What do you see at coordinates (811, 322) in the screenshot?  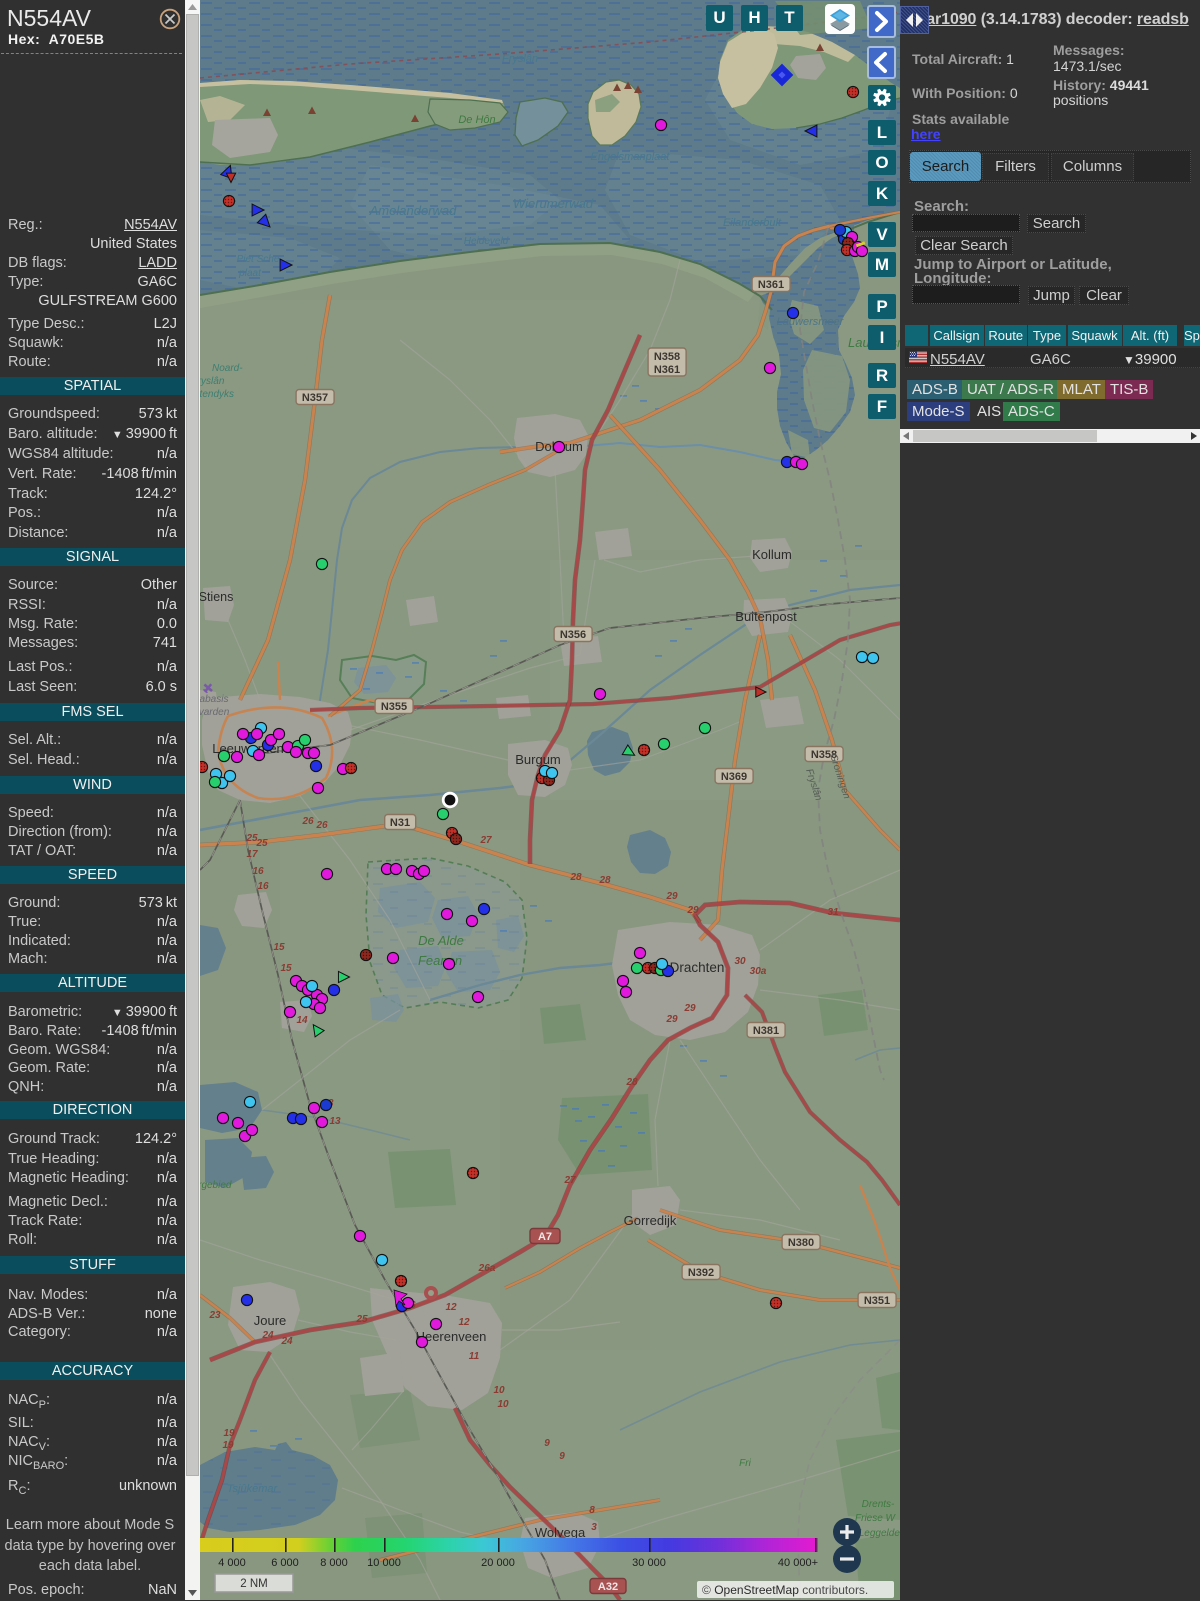 I see `svg-text: Lauwersmeer` at bounding box center [811, 322].